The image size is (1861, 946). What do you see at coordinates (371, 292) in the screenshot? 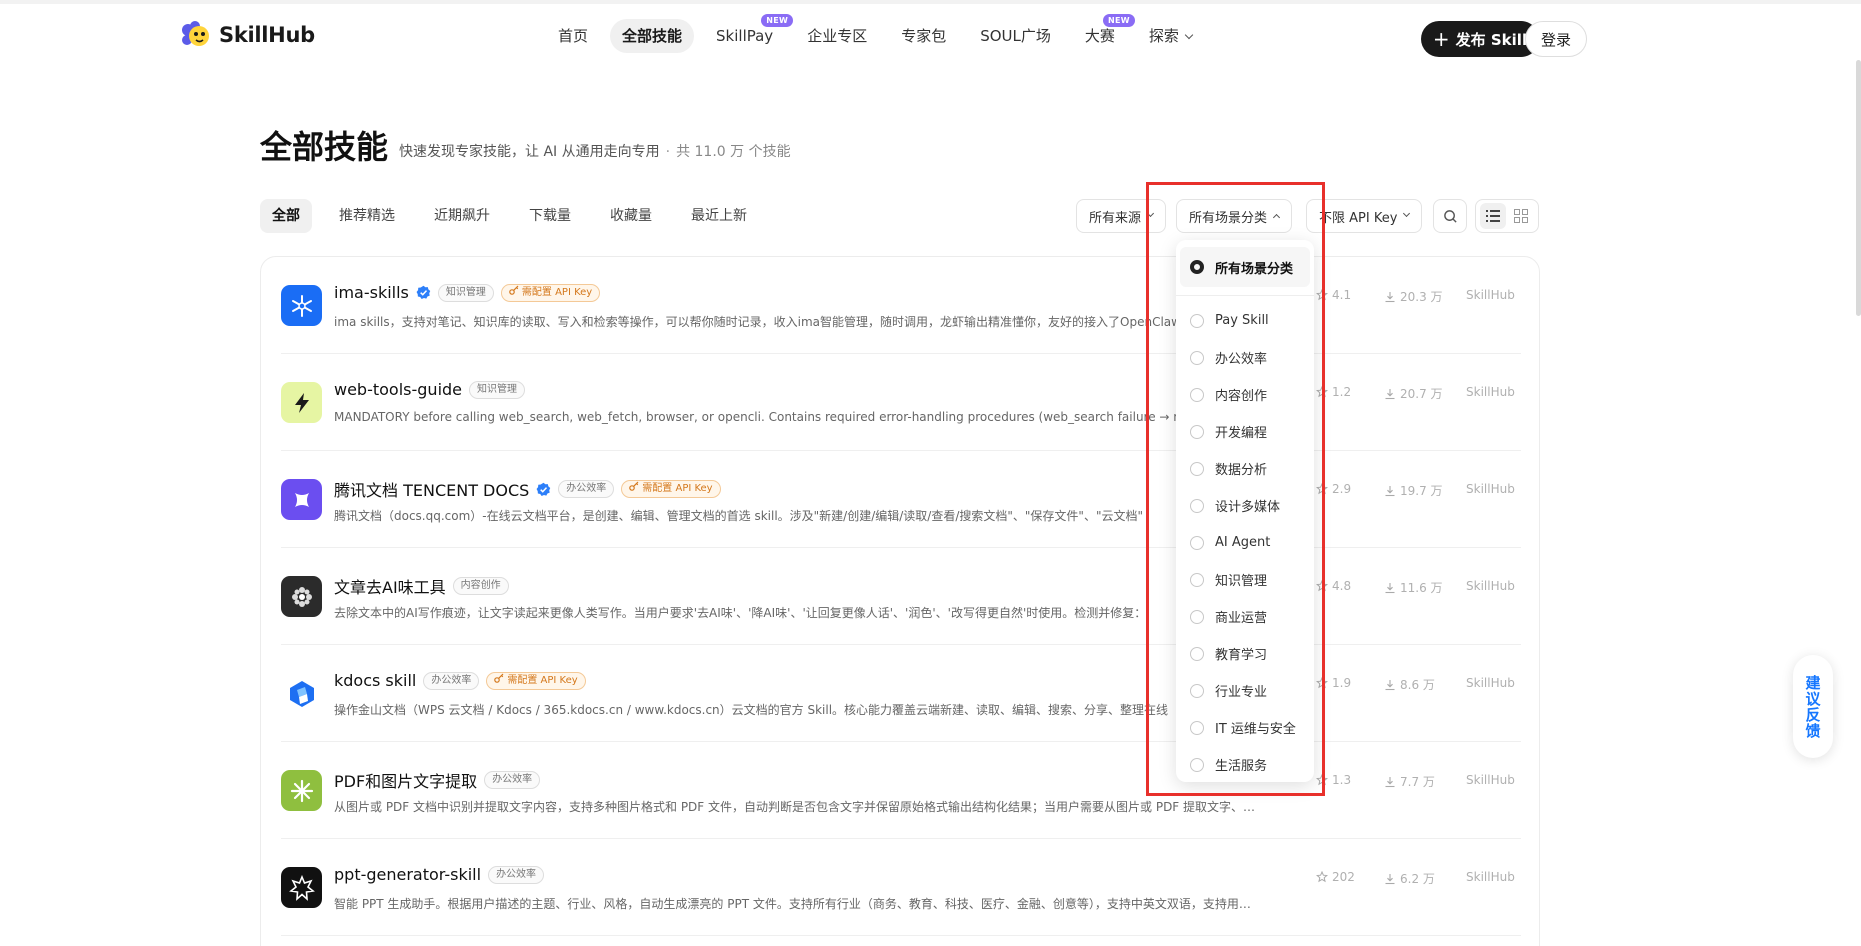
I see `skill-name: ima-skills` at bounding box center [371, 292].